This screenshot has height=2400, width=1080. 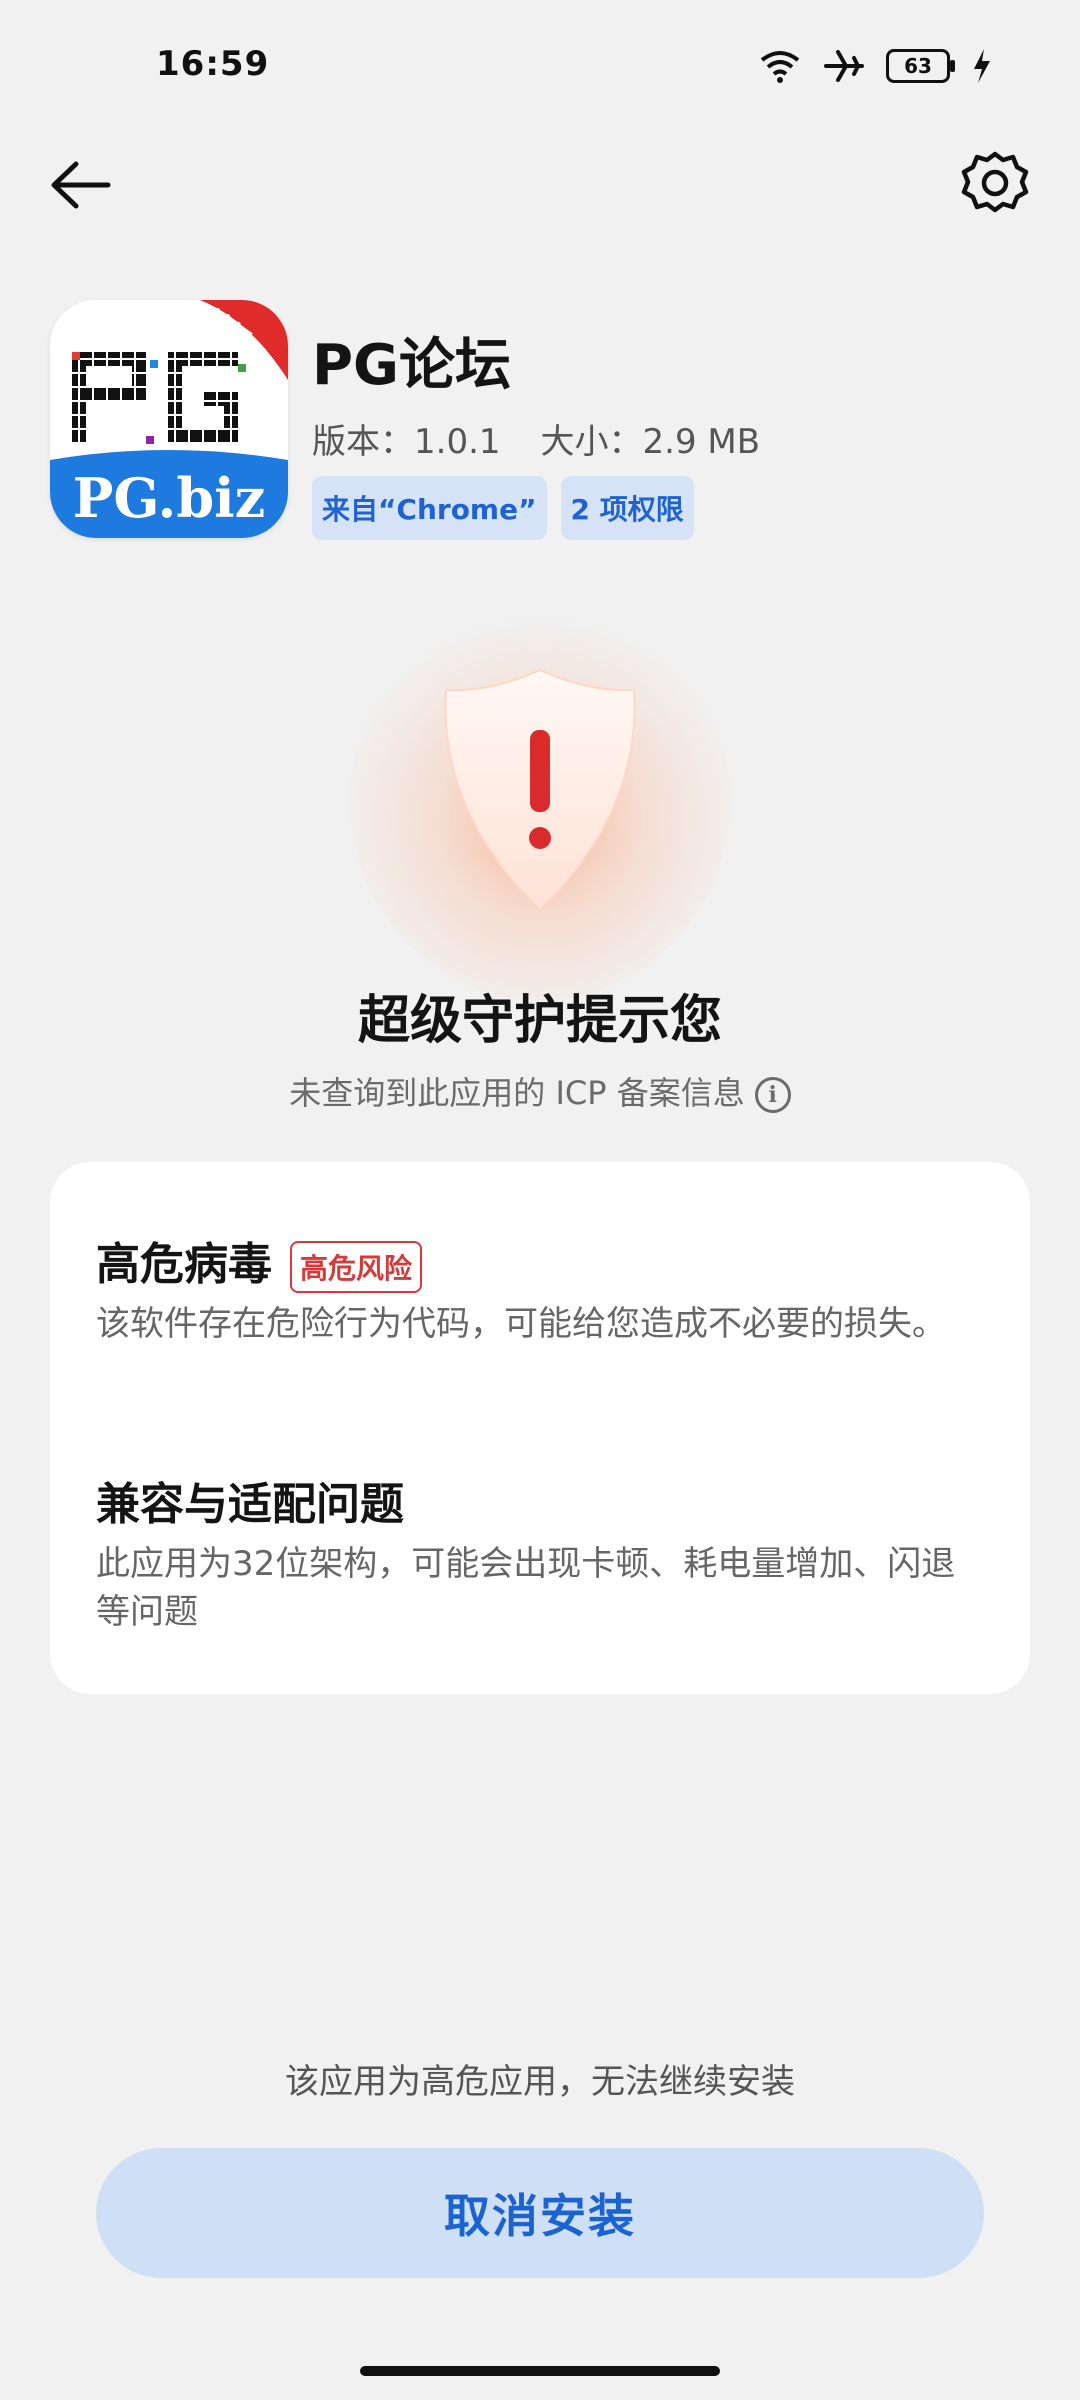 What do you see at coordinates (356, 1267) in the screenshot?
I see `high-risk-tag: 高危风险` at bounding box center [356, 1267].